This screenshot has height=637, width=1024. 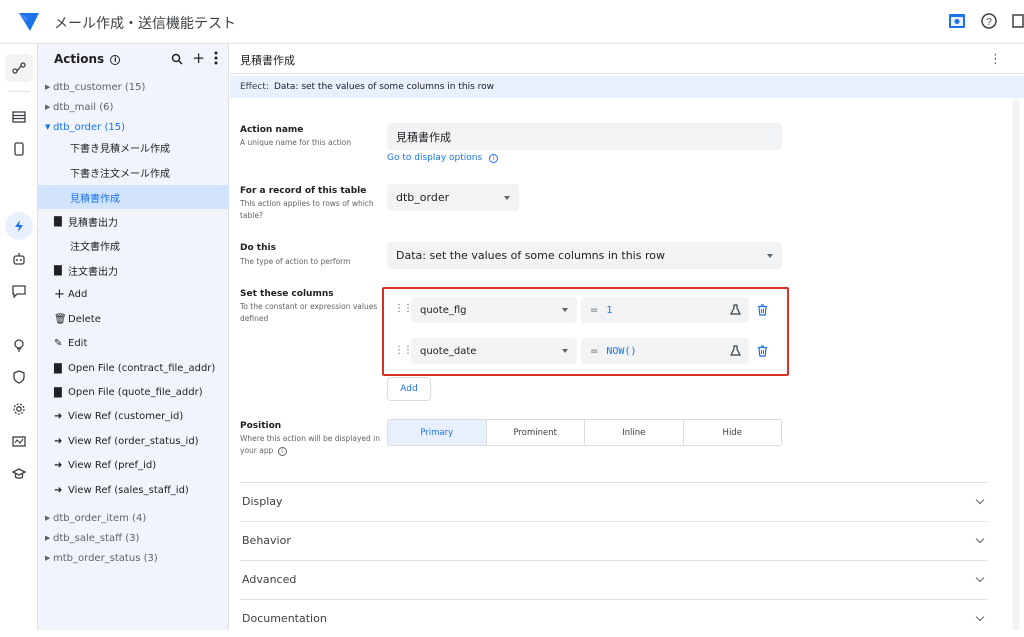 I want to click on monitor-icon, so click(x=19, y=442).